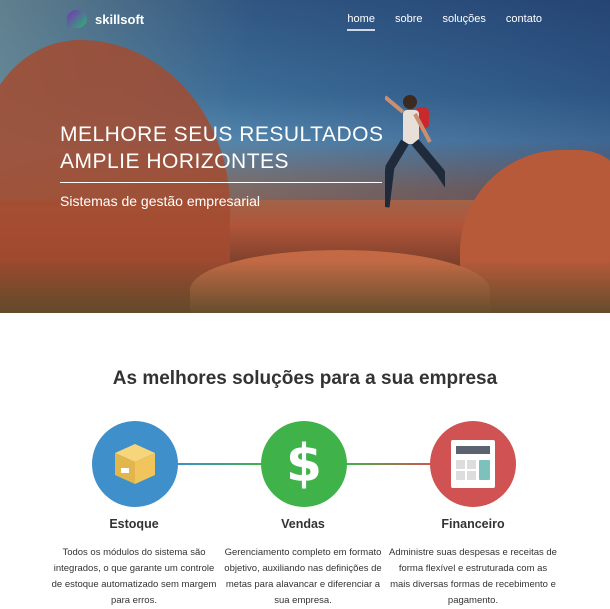 Image resolution: width=610 pixels, height=609 pixels. I want to click on hero-divider, so click(221, 182).